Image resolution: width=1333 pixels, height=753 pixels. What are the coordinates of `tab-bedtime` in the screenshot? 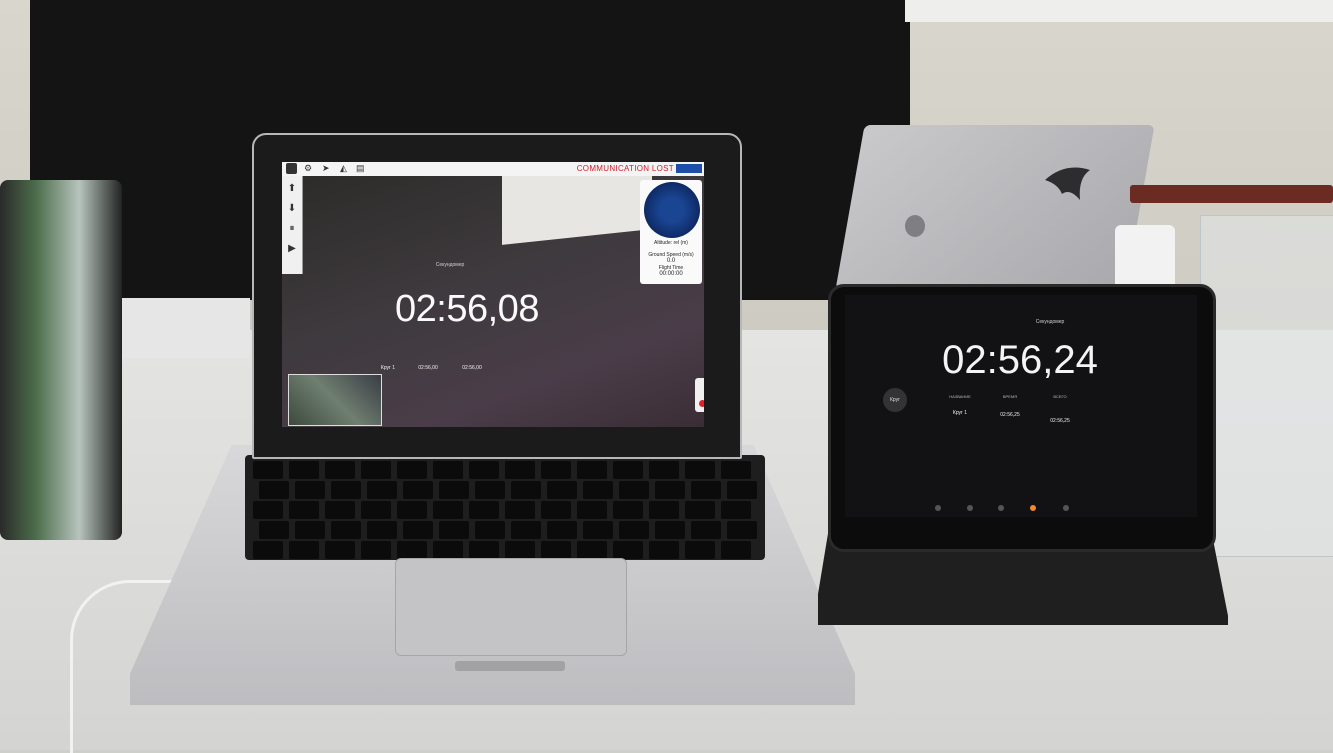 It's located at (1001, 508).